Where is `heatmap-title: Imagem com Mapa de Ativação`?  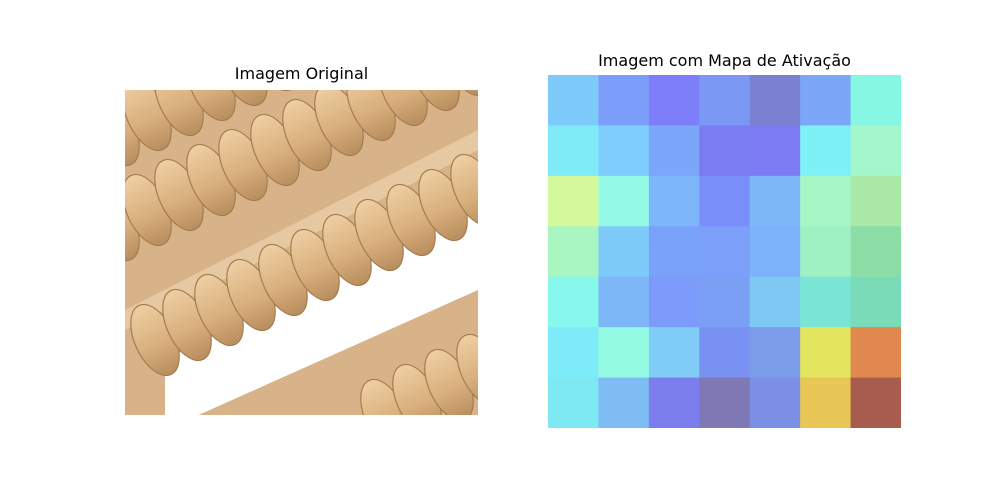
heatmap-title: Imagem com Mapa de Ativação is located at coordinates (724, 60).